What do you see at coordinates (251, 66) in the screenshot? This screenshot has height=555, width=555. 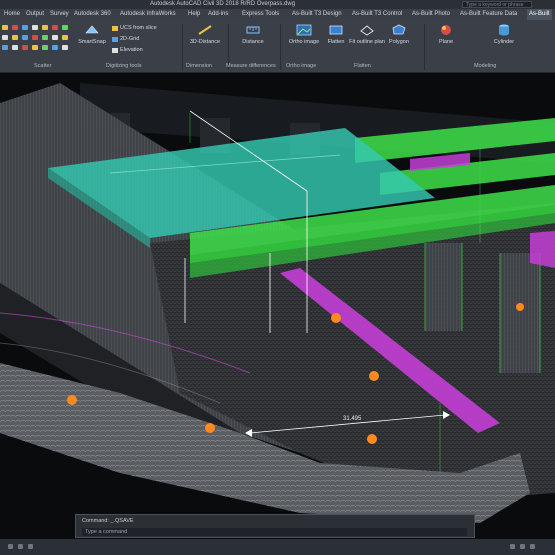 I see `panel-label-measure-differences: Measure differences` at bounding box center [251, 66].